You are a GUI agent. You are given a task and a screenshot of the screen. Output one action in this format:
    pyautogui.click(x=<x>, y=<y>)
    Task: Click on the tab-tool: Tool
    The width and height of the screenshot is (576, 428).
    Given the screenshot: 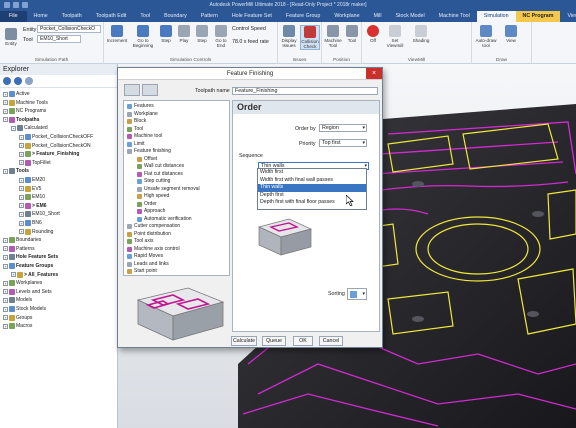 What is the action you would take?
    pyautogui.click(x=145, y=16)
    